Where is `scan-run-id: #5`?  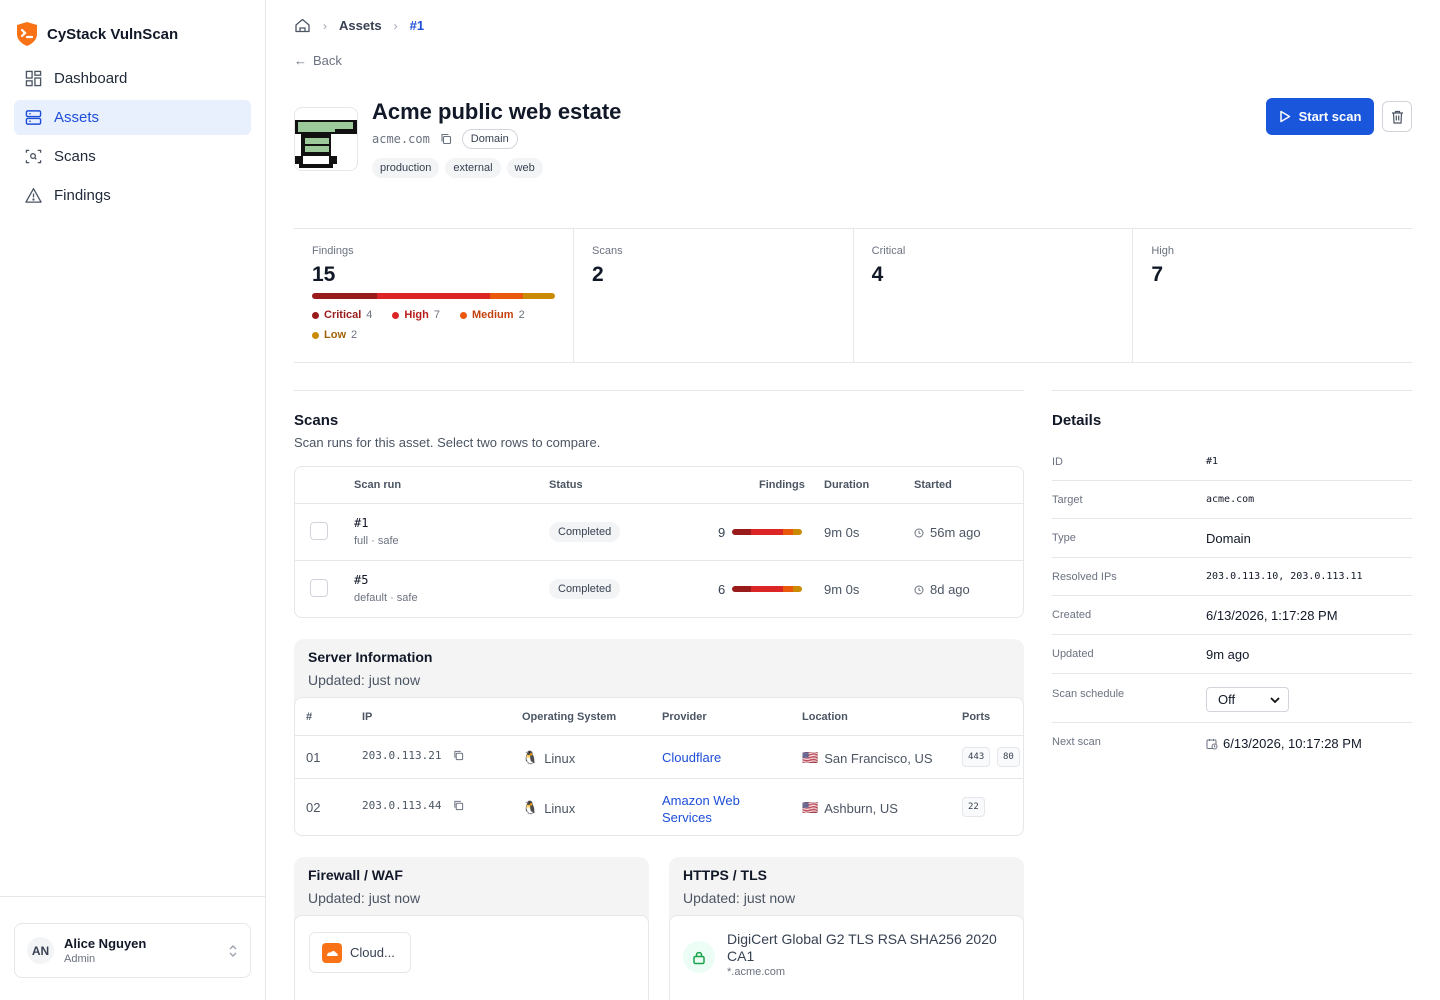
scan-run-id: #5 is located at coordinates (361, 580).